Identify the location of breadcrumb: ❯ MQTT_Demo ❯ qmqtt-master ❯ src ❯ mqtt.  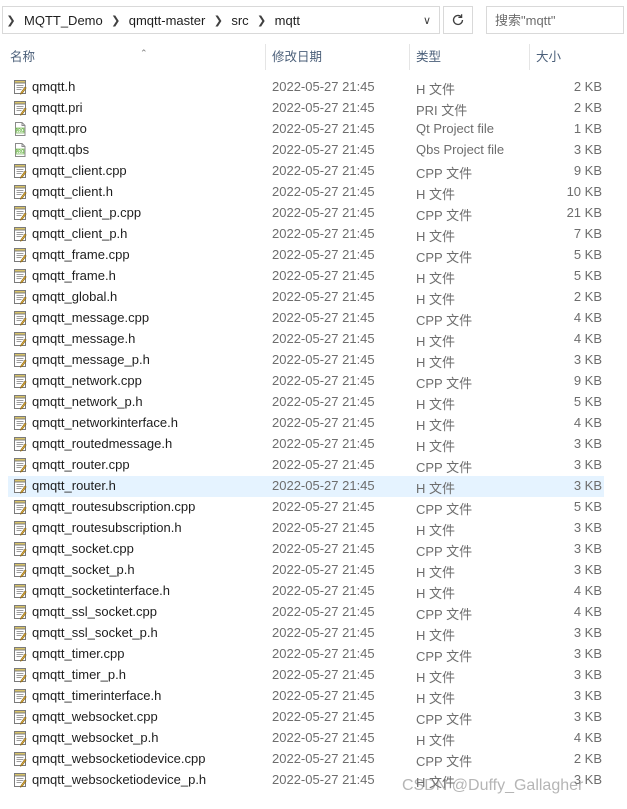
(154, 20).